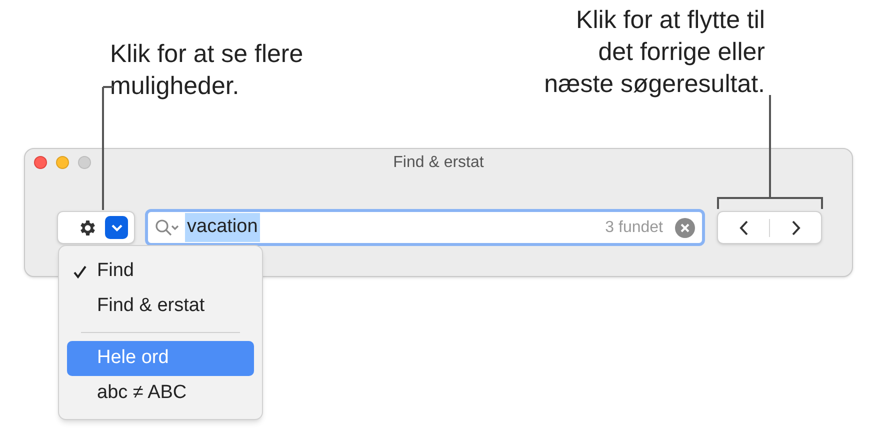  Describe the element at coordinates (743, 228) in the screenshot. I see `chevron-left-icon` at that location.